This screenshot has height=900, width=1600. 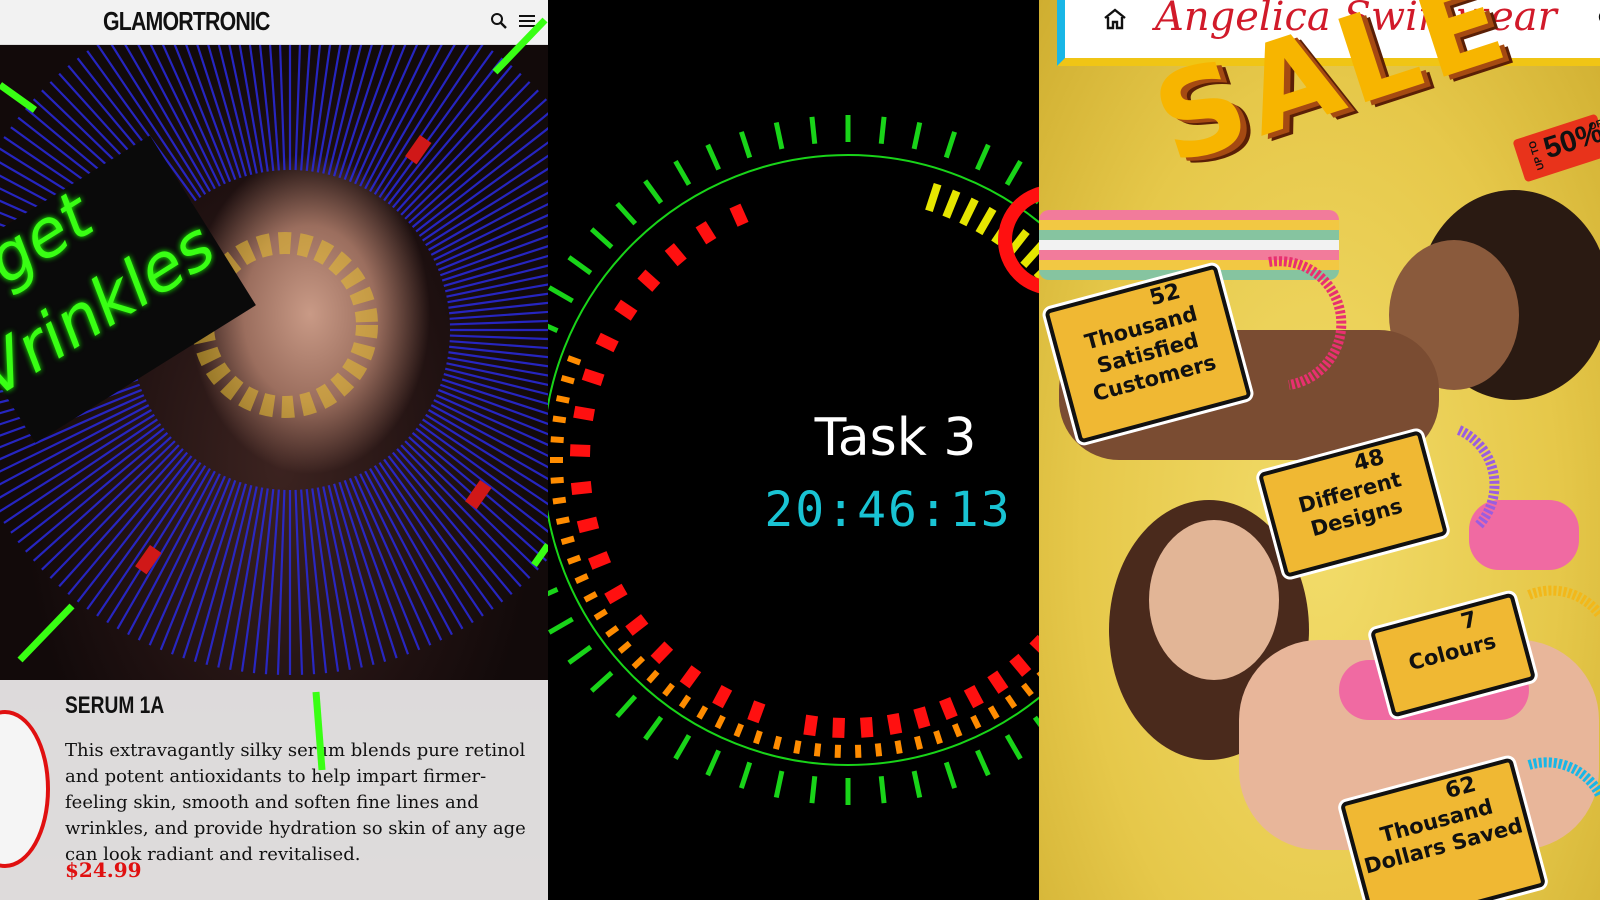 I want to click on timer-display: 20:46:13, so click(x=888, y=510).